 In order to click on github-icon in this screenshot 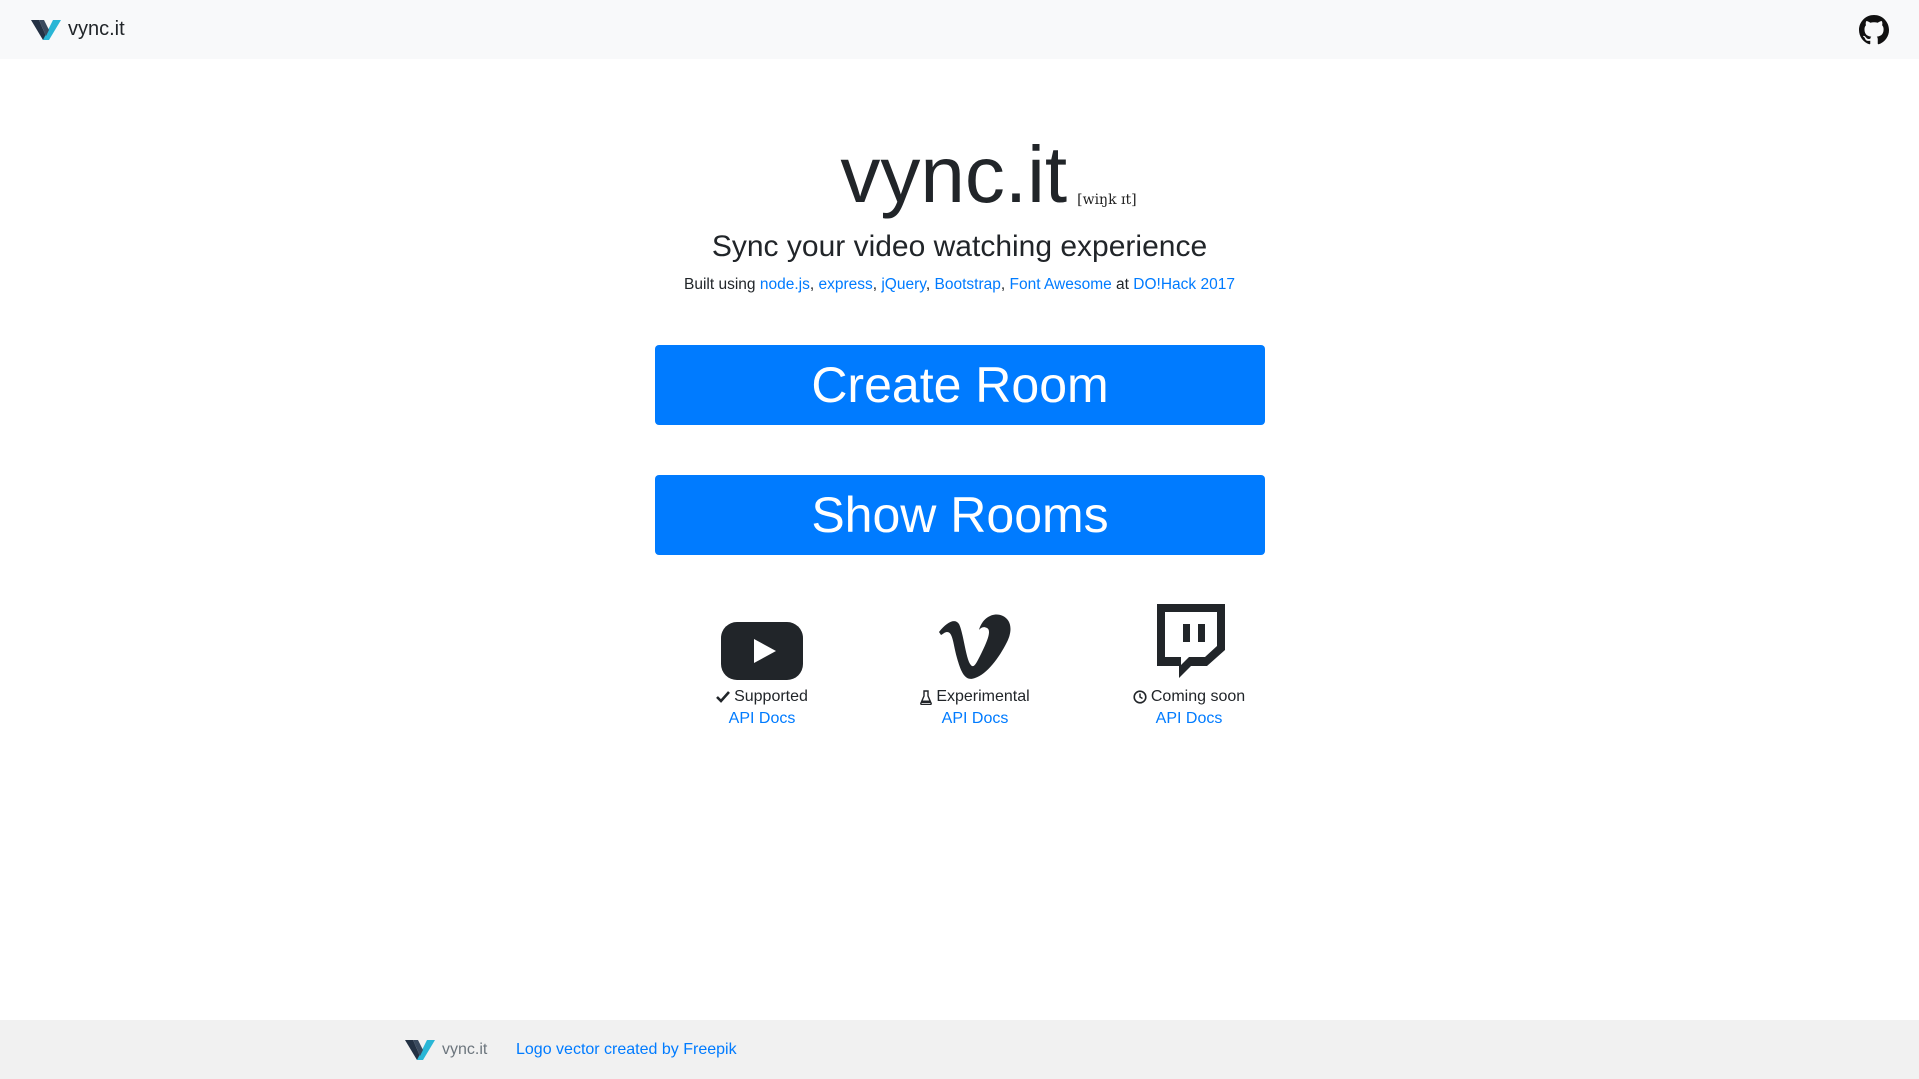, I will do `click(1874, 29)`.